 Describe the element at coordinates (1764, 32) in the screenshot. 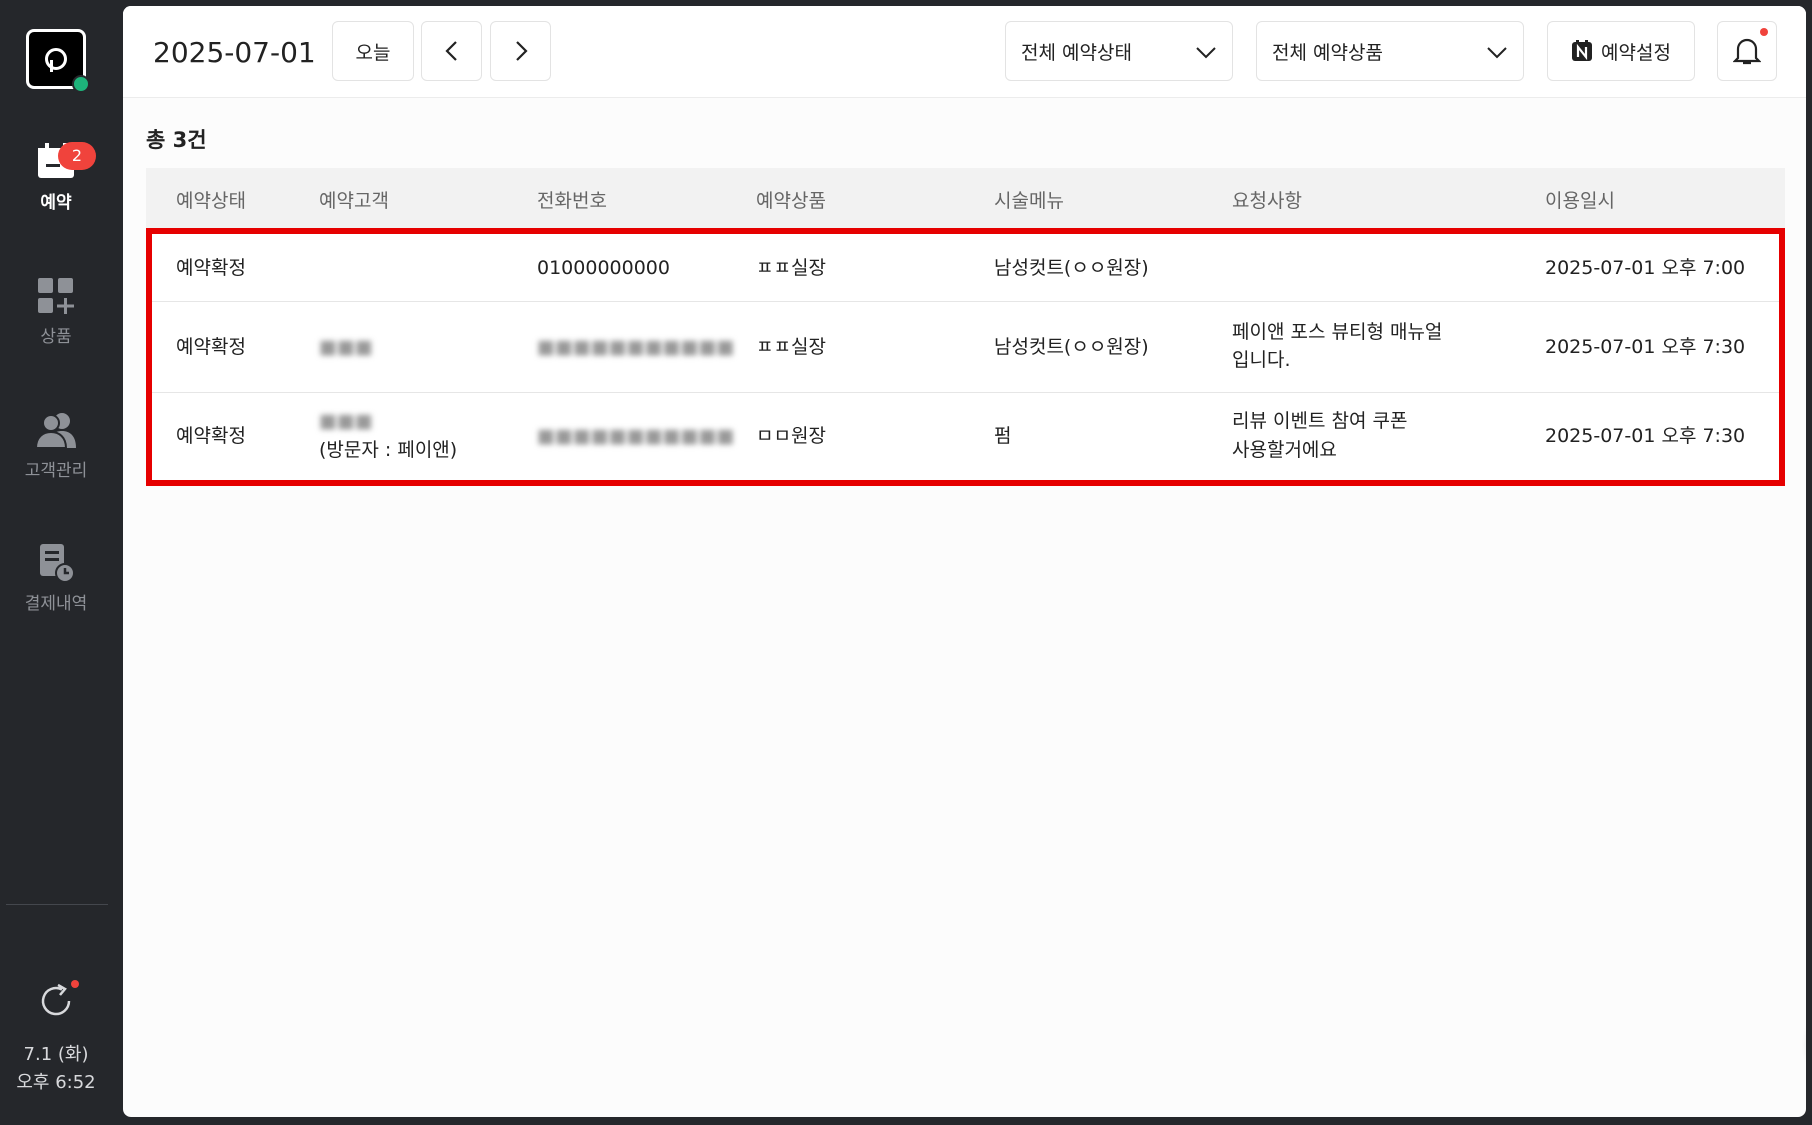

I see `notification-dot` at that location.